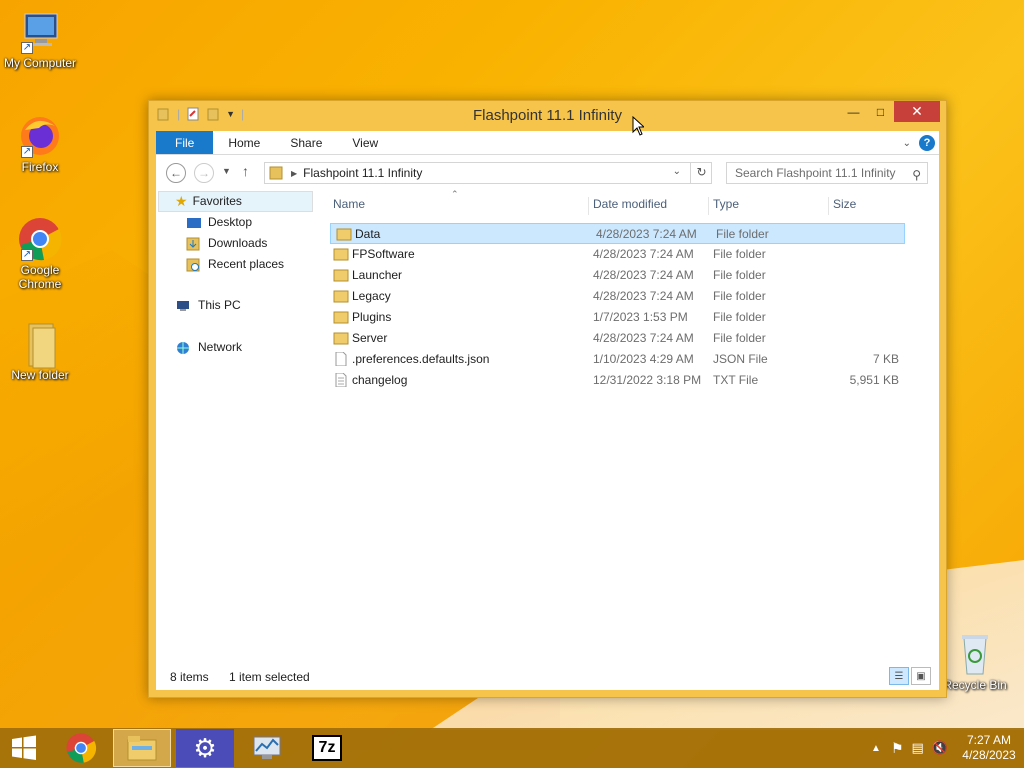  What do you see at coordinates (899, 676) in the screenshot?
I see `details-view-icon: ☰` at bounding box center [899, 676].